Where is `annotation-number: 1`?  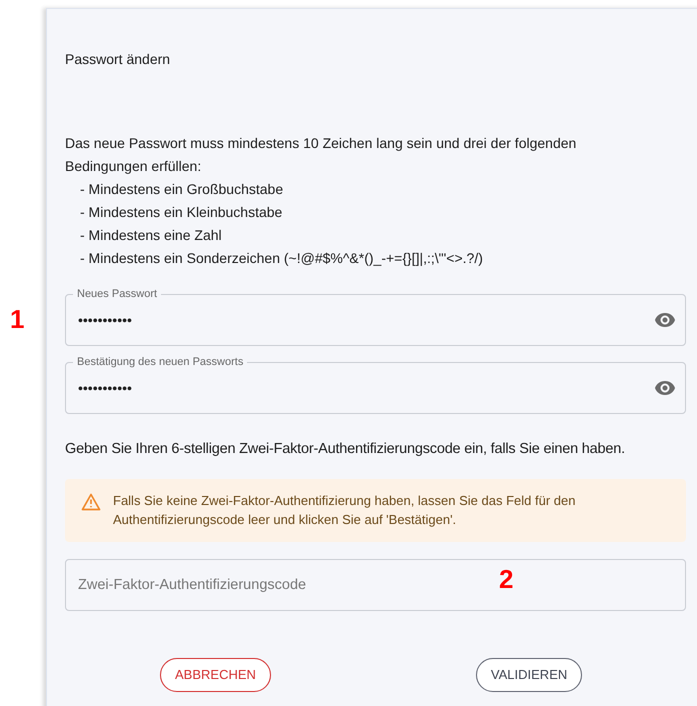
annotation-number: 1 is located at coordinates (17, 319).